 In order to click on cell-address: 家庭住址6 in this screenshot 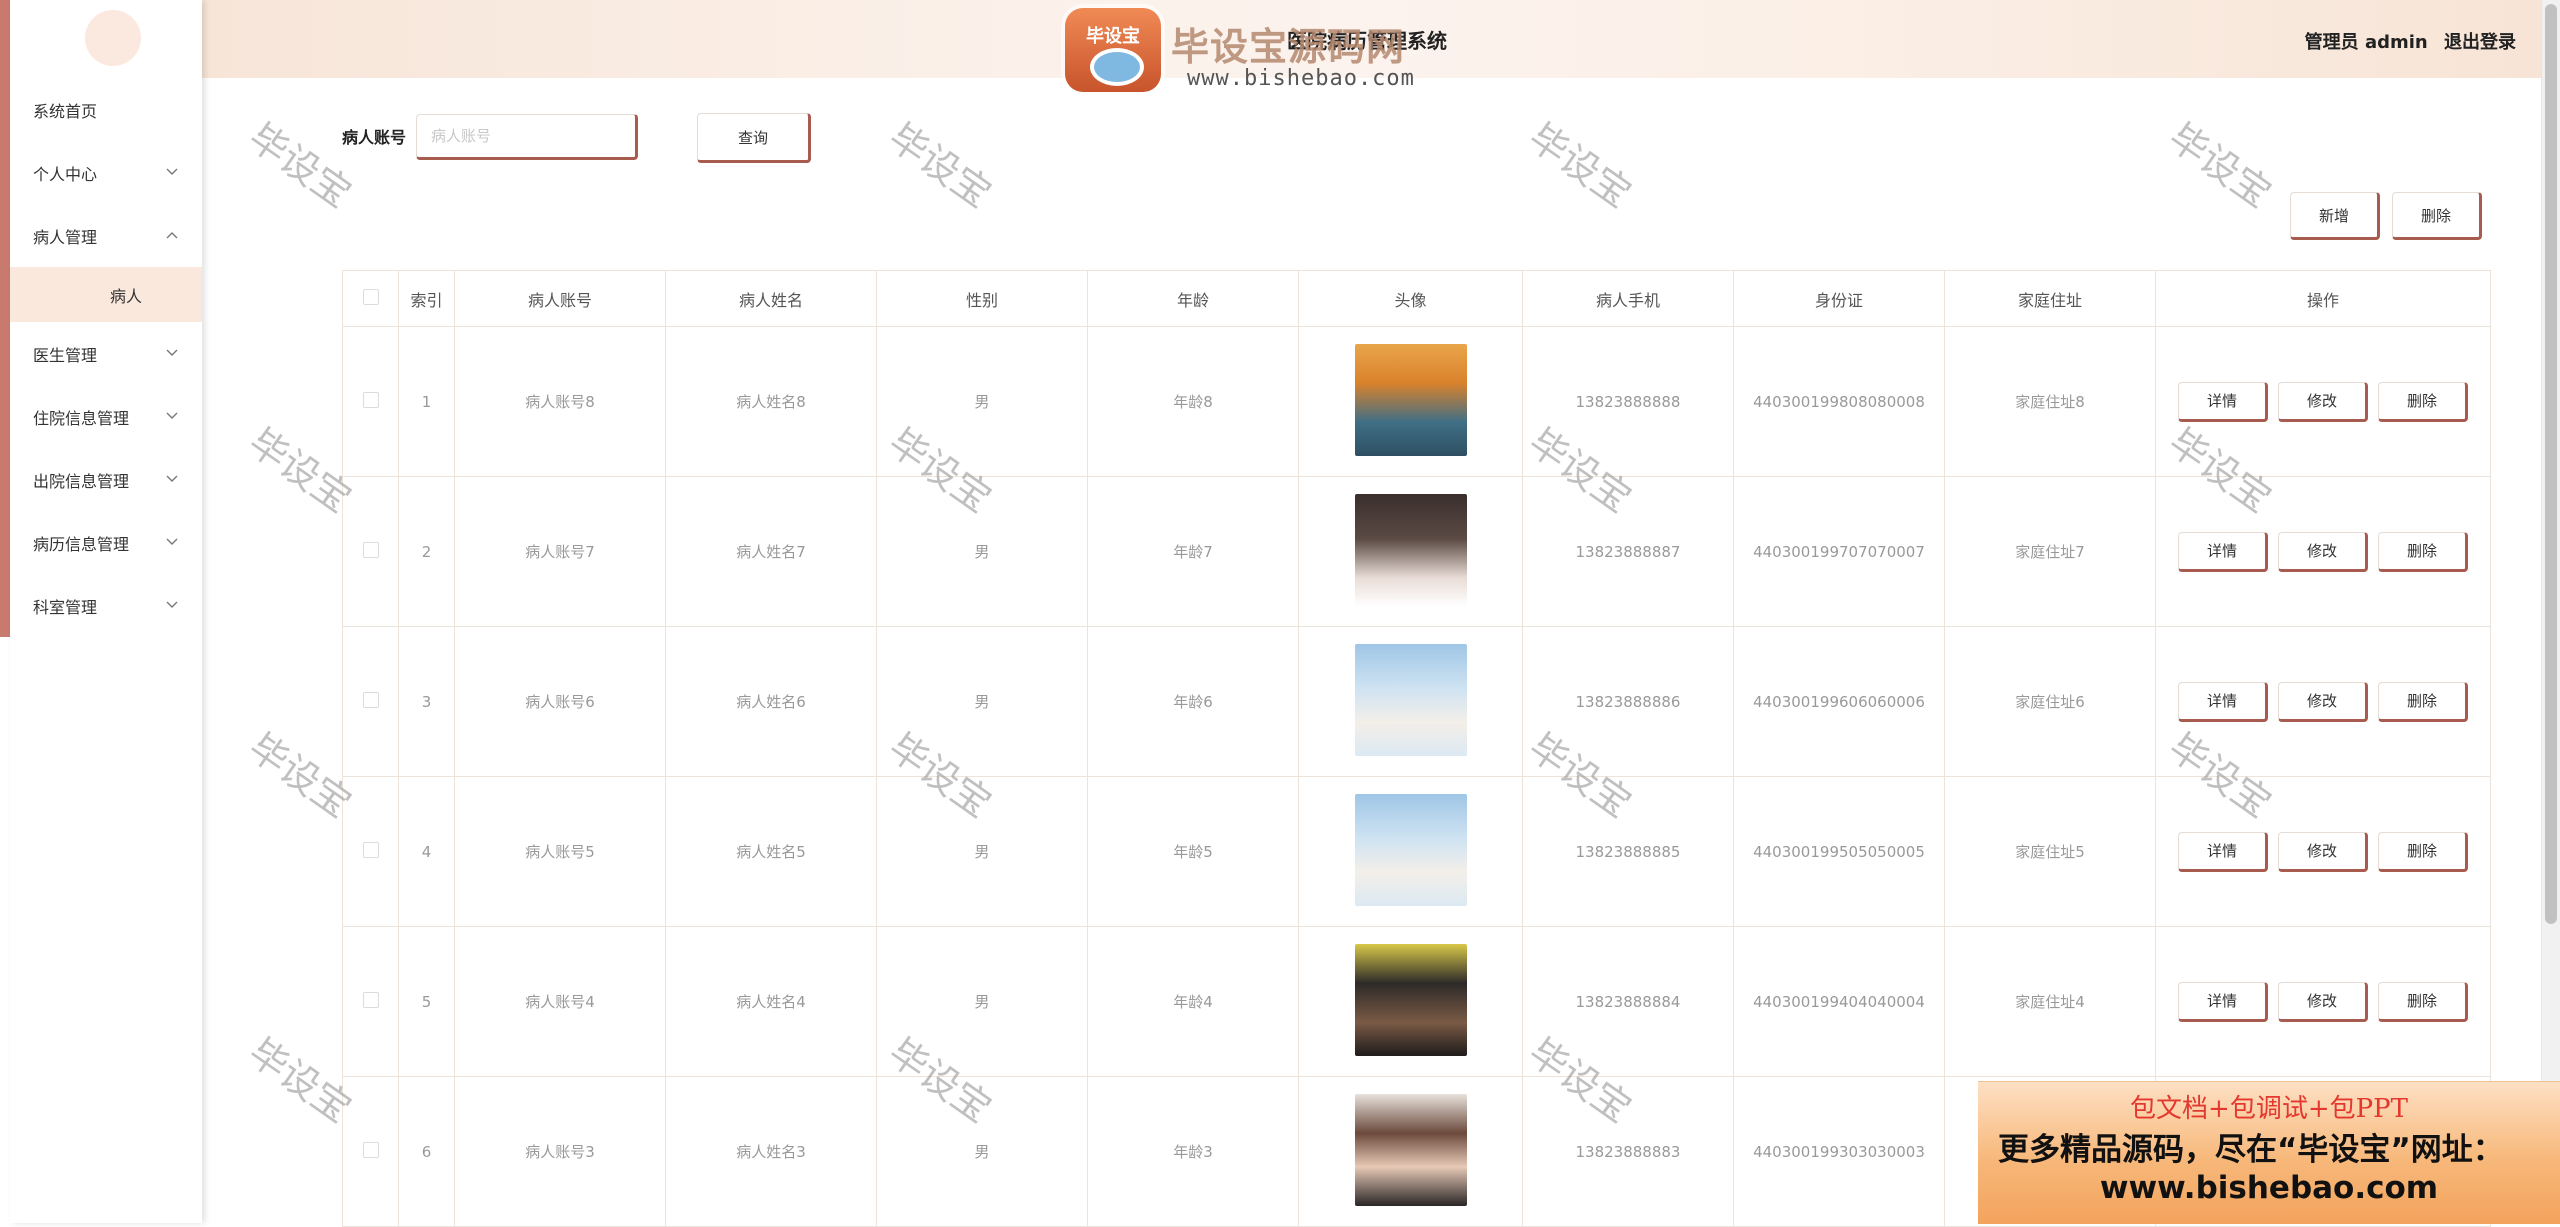, I will do `click(2050, 701)`.